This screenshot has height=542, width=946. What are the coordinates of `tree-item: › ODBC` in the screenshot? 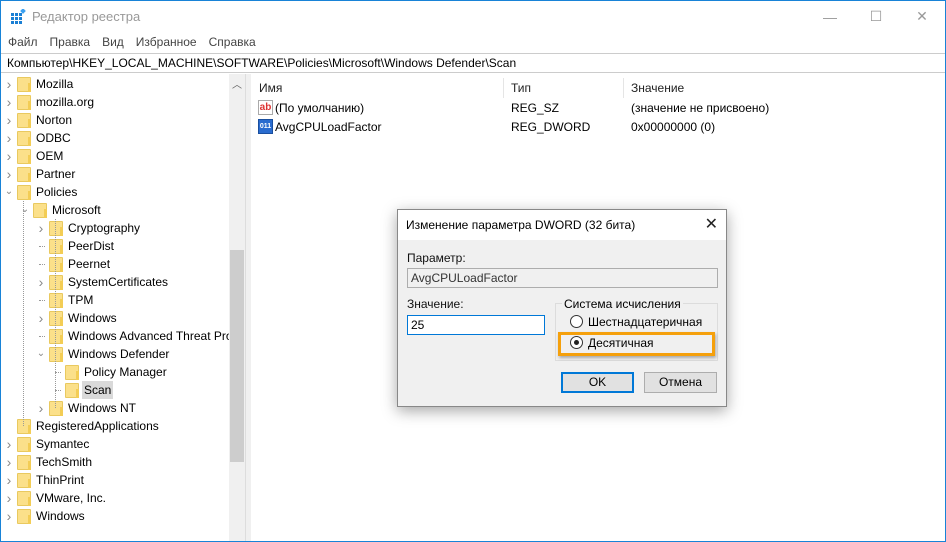 It's located at (115, 138).